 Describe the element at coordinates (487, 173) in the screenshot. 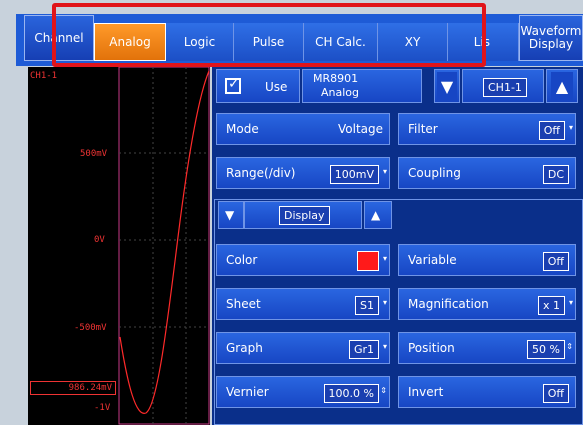

I see `coupling-row: Coupling DC` at that location.